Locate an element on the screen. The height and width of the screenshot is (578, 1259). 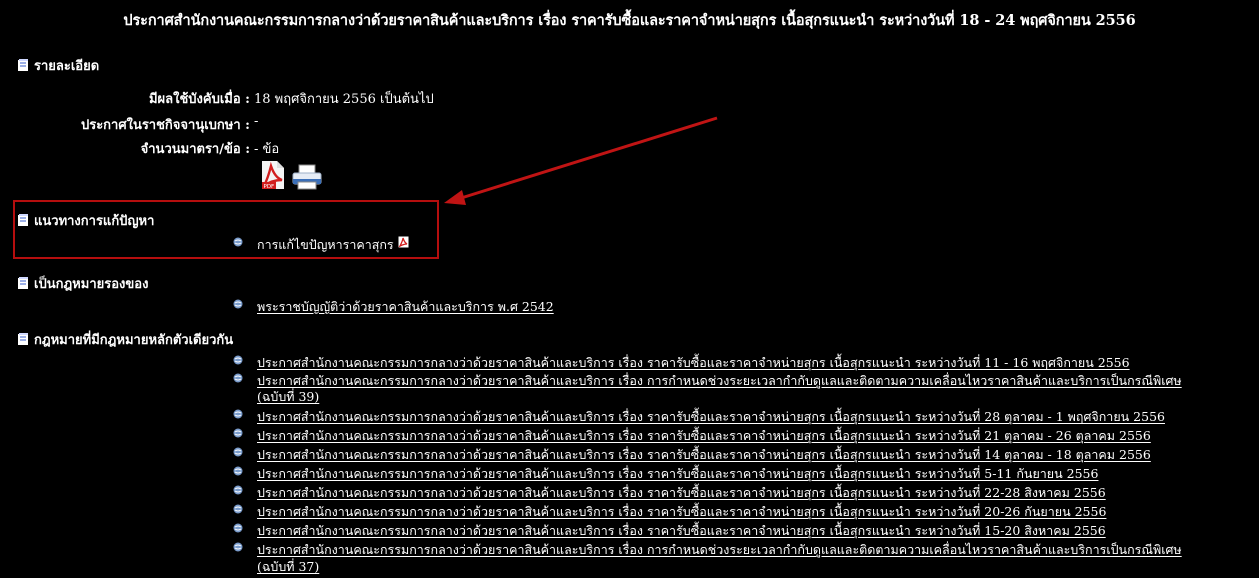
section-details: รายละเอียด is located at coordinates (58, 65).